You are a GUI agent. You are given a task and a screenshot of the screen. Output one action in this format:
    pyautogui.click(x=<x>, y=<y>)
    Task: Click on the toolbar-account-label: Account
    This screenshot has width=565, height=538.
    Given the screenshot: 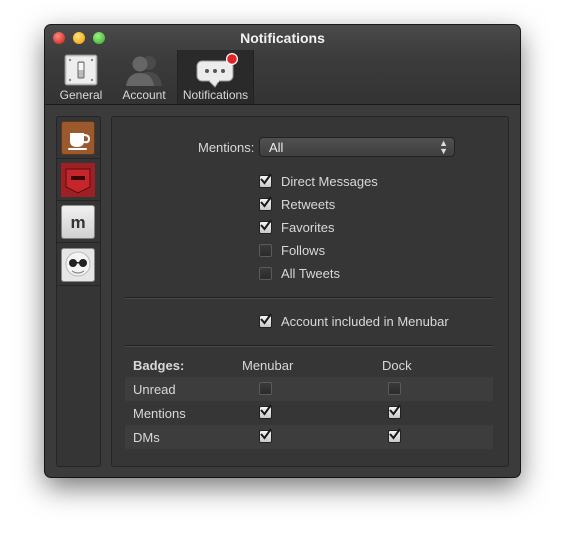 What is the action you would take?
    pyautogui.click(x=144, y=95)
    